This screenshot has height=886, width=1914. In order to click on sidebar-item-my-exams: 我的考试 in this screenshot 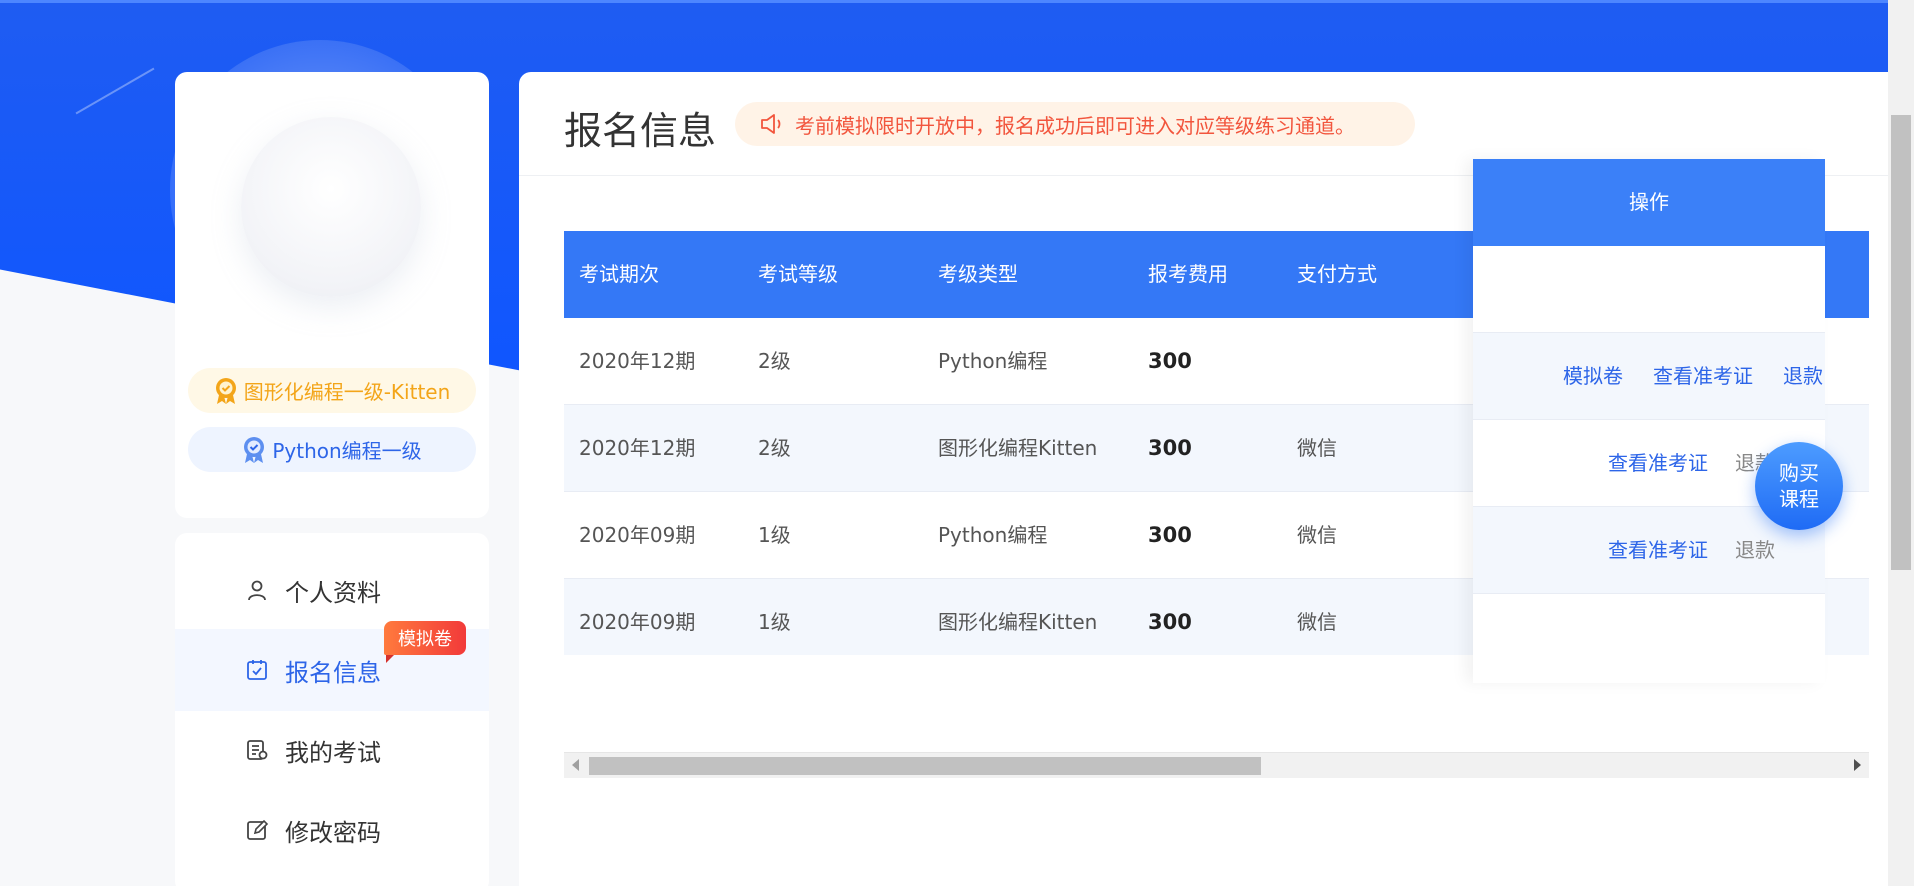, I will do `click(332, 750)`.